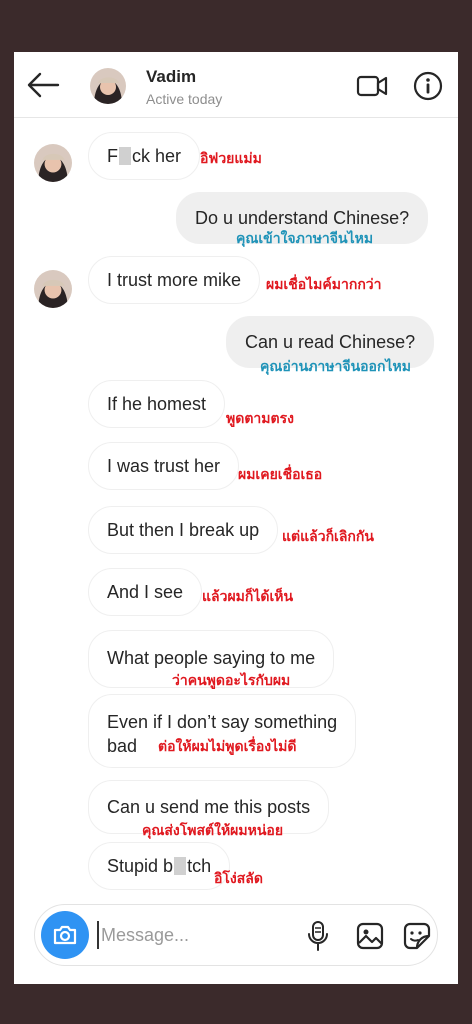 The width and height of the screenshot is (472, 1024). What do you see at coordinates (324, 285) in the screenshot?
I see `thai-translation: ผมเชื่อไมค์มากกว่า` at bounding box center [324, 285].